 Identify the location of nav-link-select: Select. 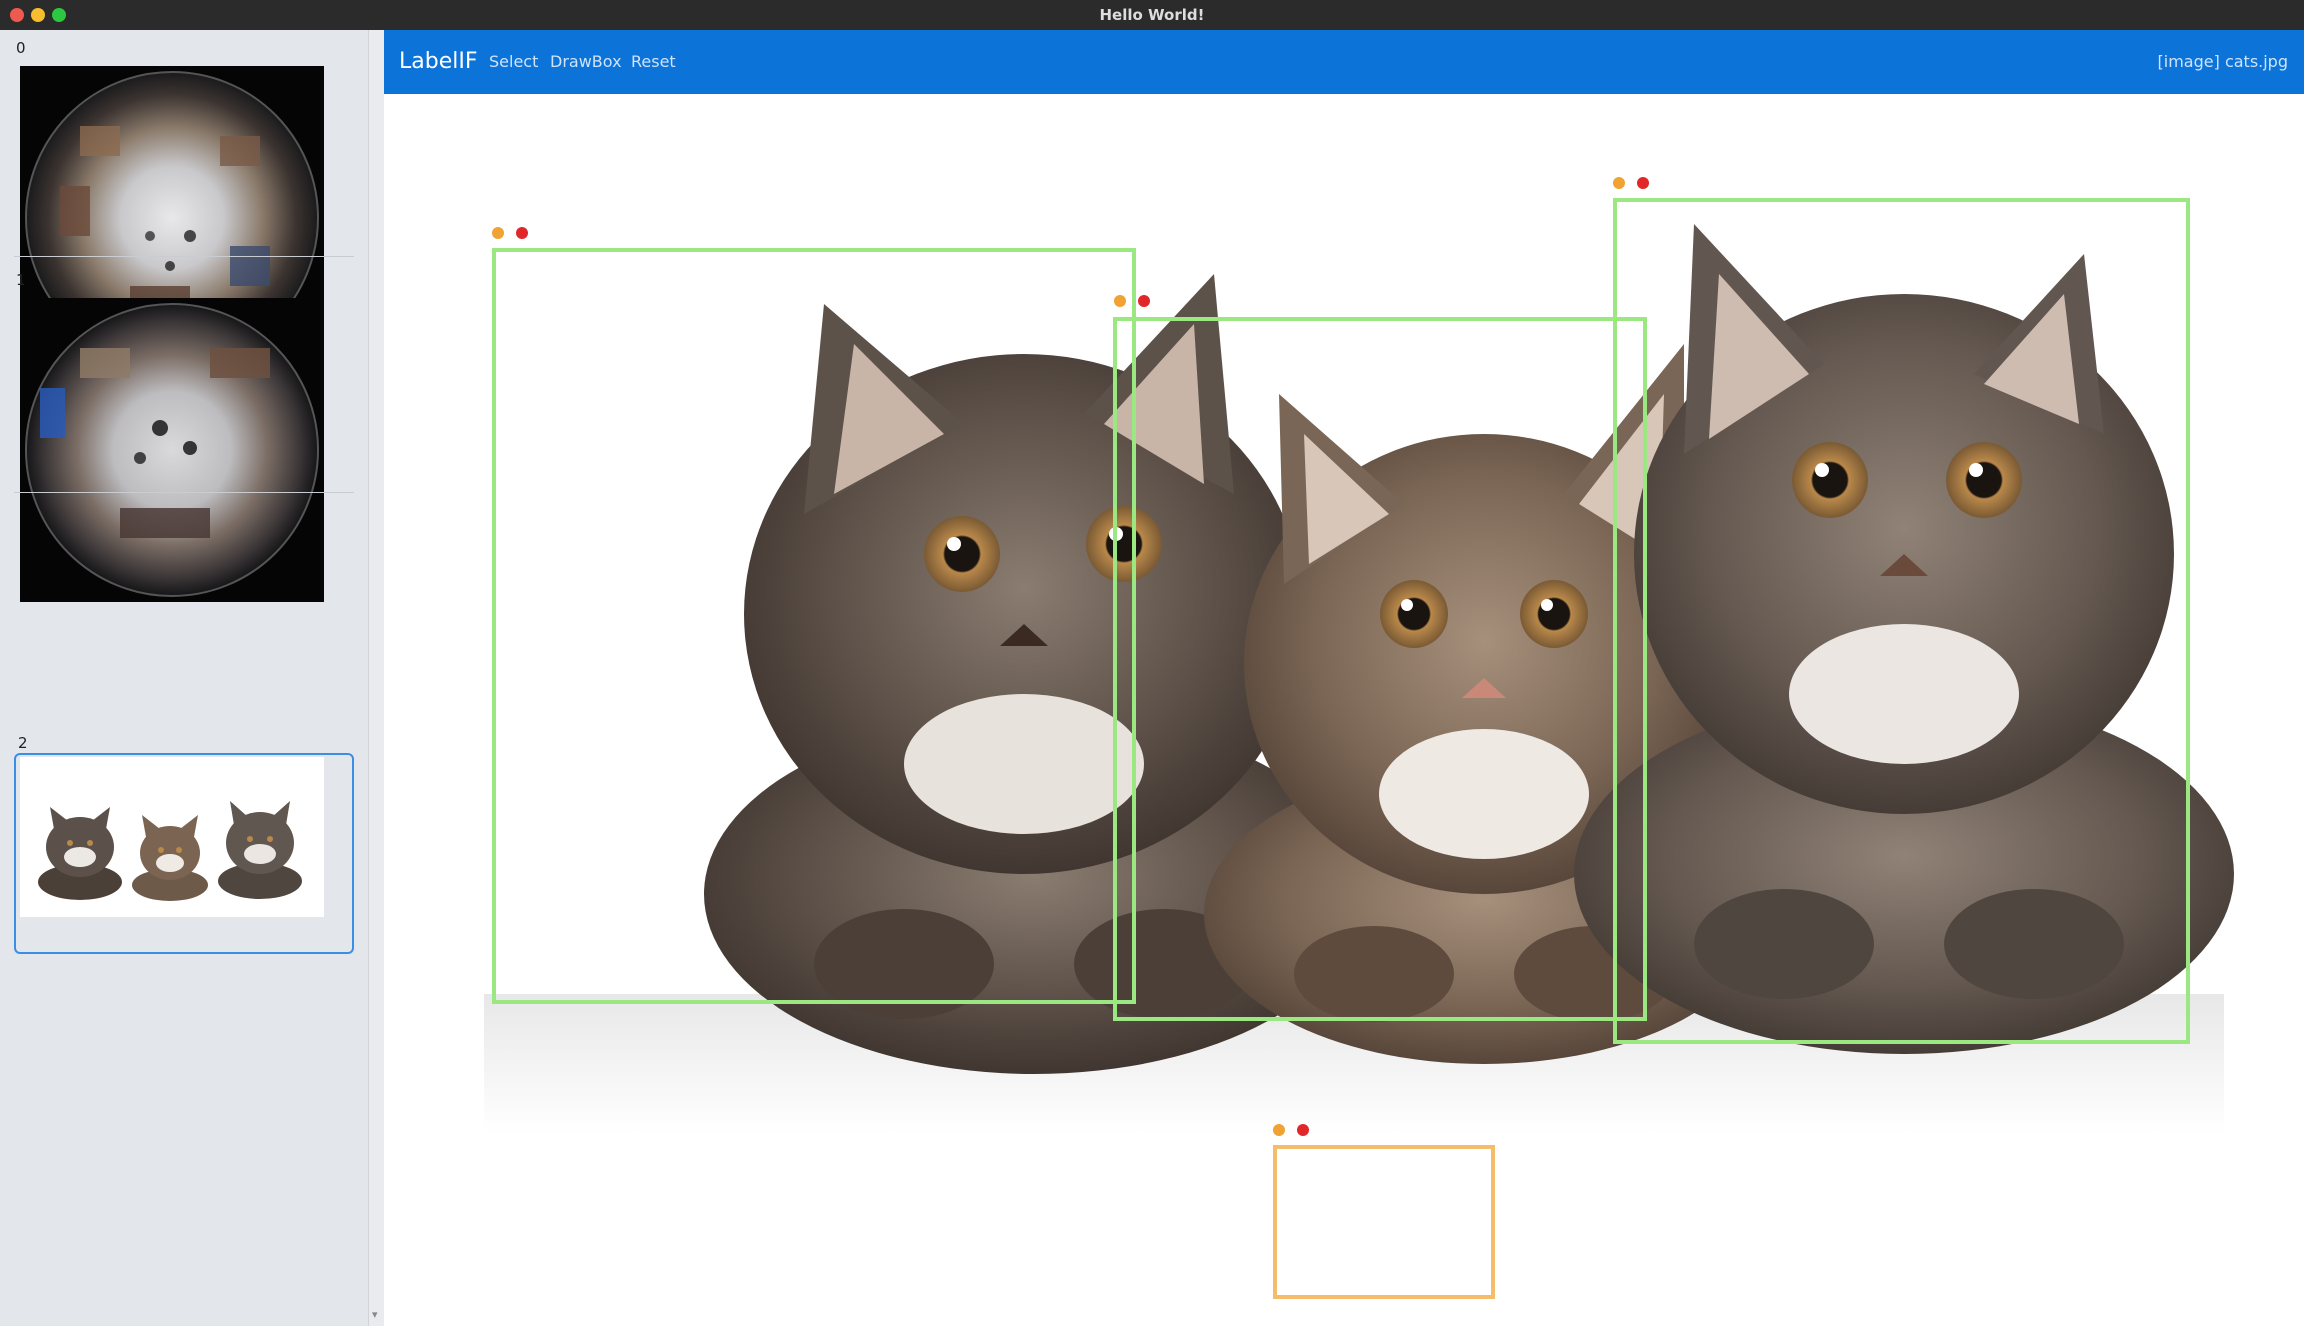
(513, 62).